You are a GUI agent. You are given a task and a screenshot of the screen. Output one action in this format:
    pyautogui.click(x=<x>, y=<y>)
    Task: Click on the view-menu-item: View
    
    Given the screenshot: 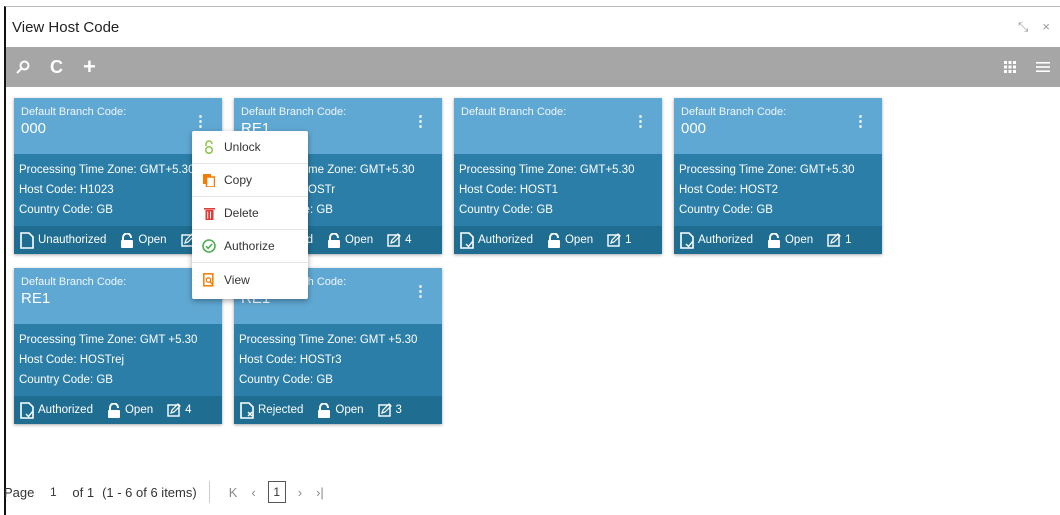 What is the action you would take?
    pyautogui.click(x=250, y=279)
    